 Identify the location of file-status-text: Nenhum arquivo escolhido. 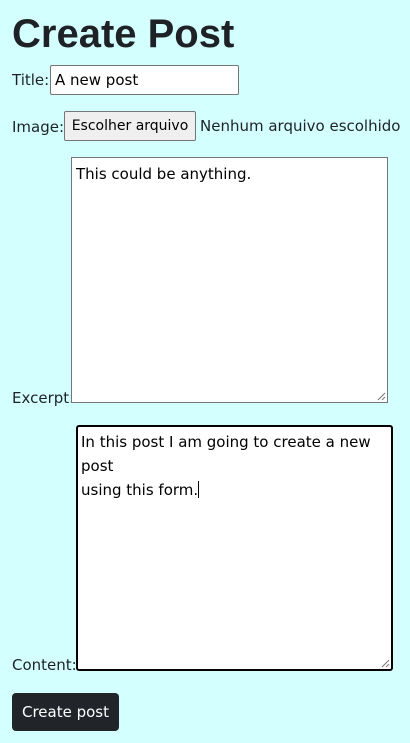
(300, 126).